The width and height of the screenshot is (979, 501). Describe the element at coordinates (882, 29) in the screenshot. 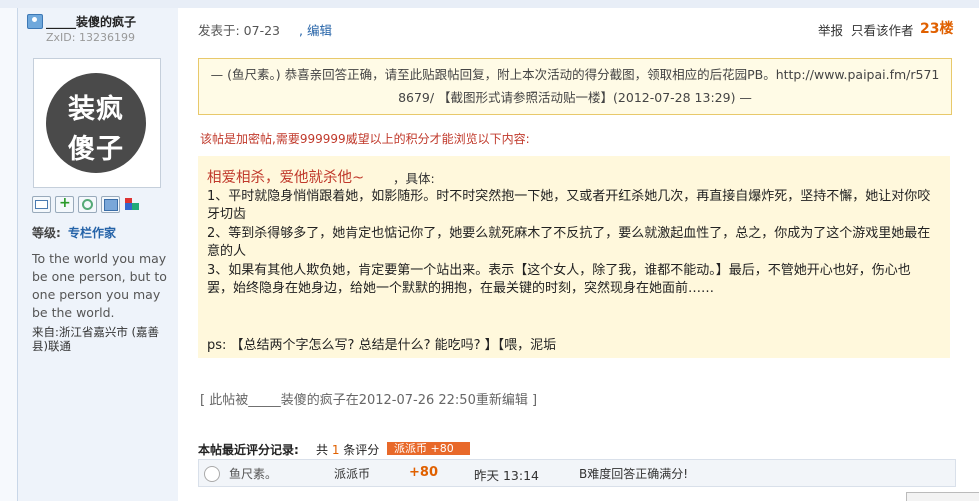

I see `only-author-link: 只看该作者` at that location.